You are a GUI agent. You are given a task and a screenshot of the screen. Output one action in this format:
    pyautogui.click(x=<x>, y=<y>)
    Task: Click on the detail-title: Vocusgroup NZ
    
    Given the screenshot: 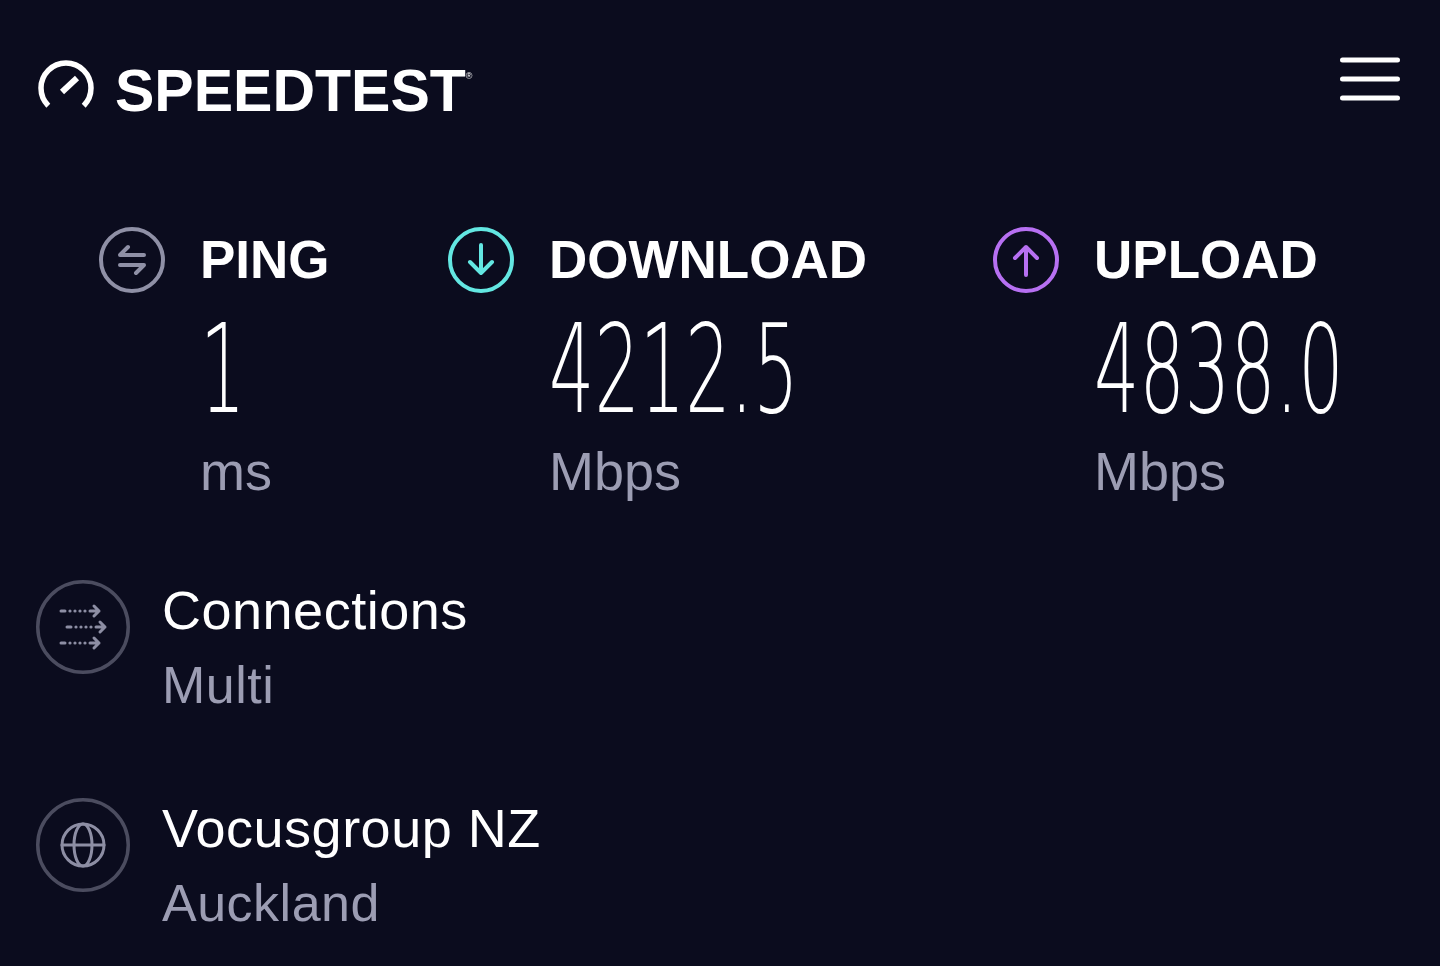 What is the action you would take?
    pyautogui.click(x=351, y=828)
    